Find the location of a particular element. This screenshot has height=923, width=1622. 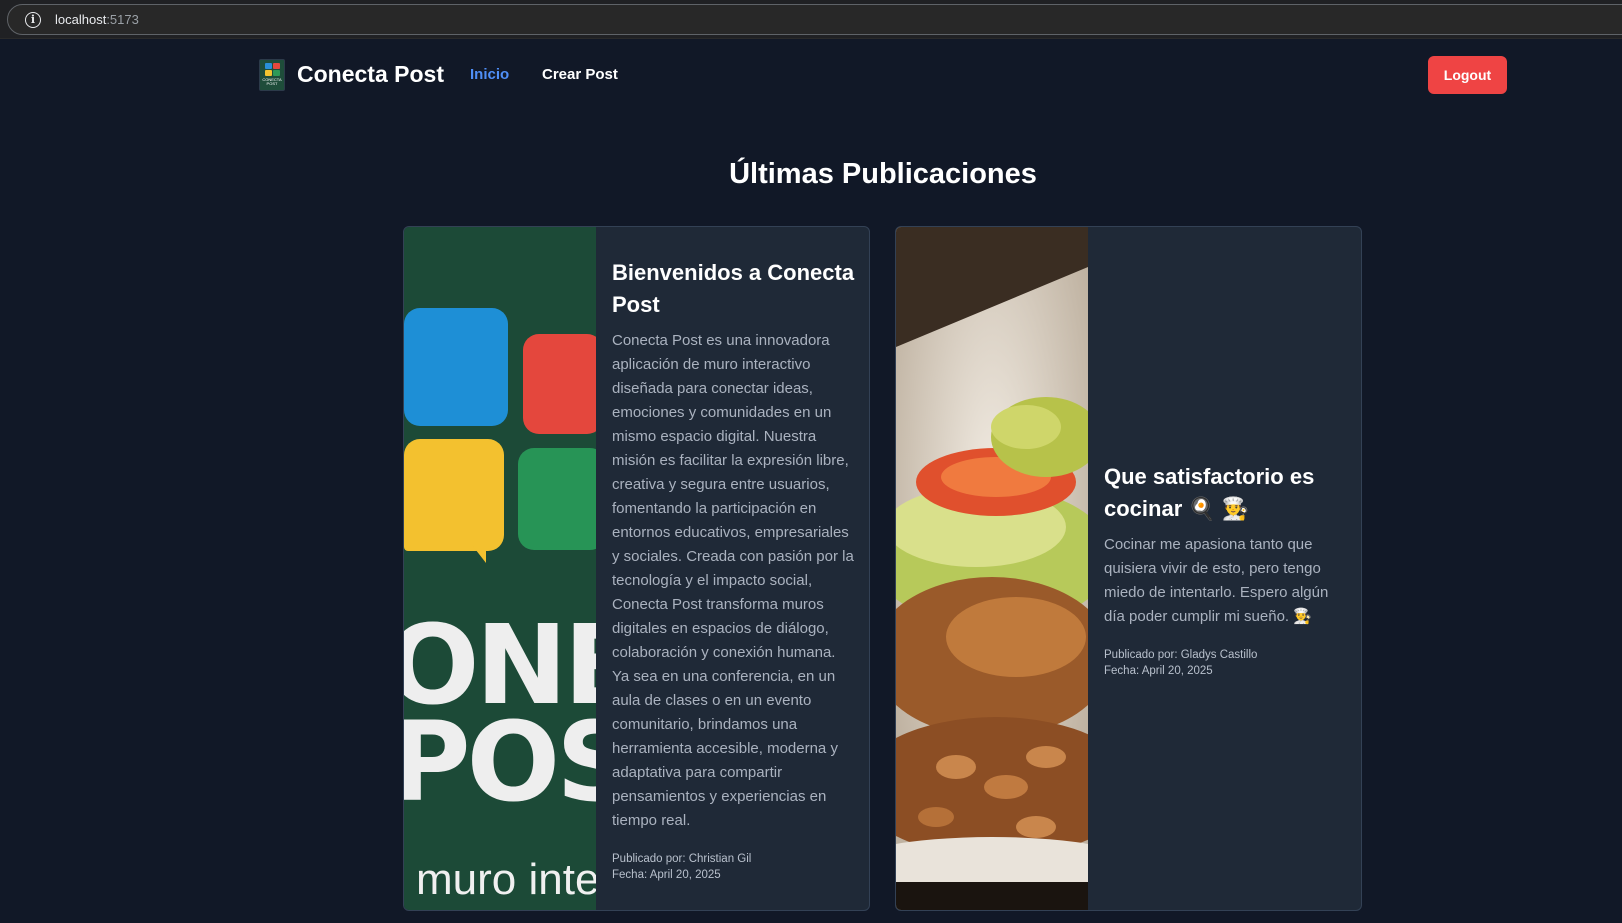

nav-link-crear-post: Crear Post is located at coordinates (580, 74).